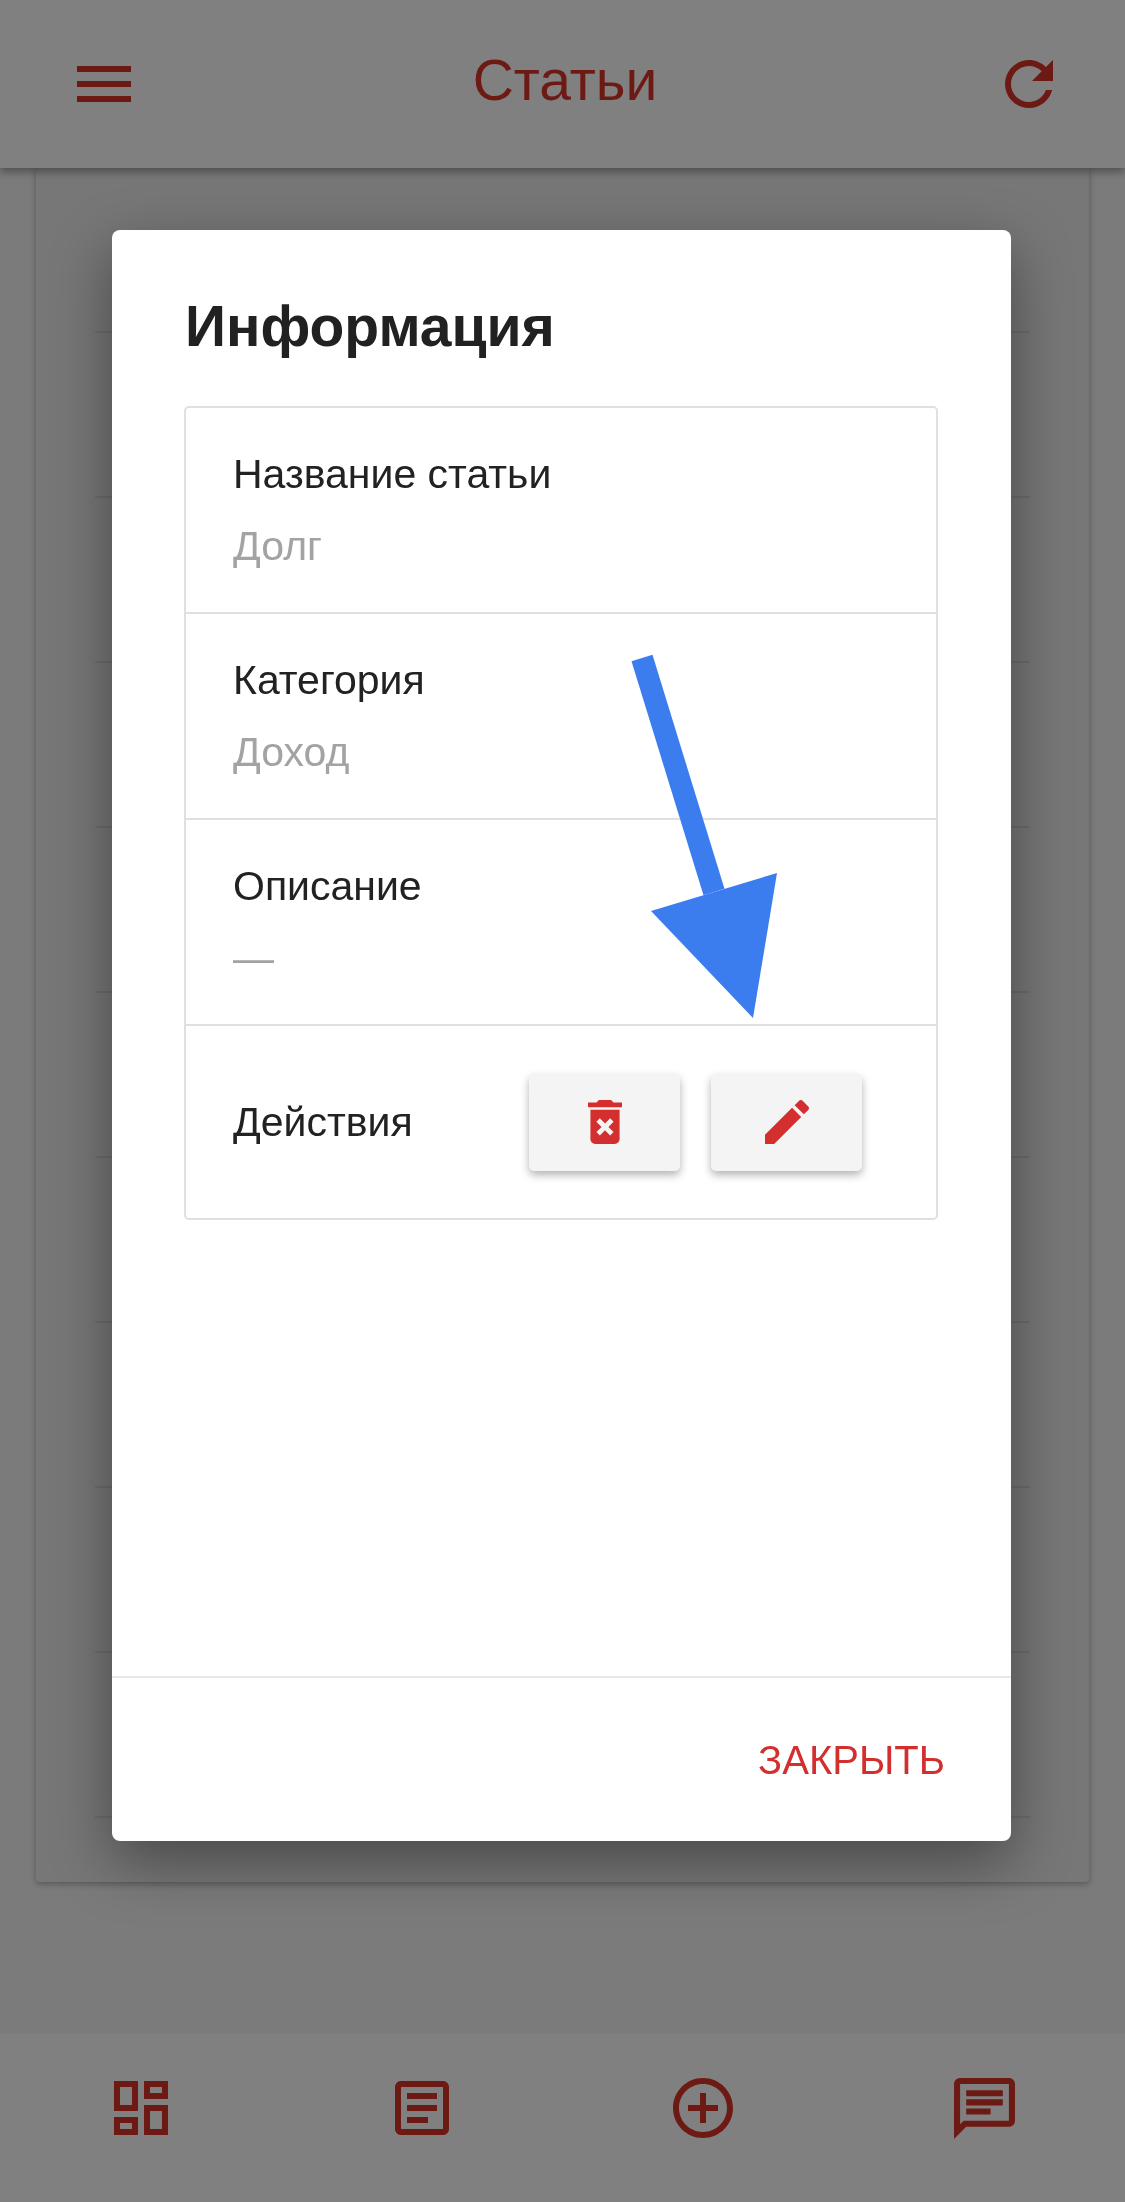  I want to click on close-button: ЗАКРЫТЬ, so click(851, 1759).